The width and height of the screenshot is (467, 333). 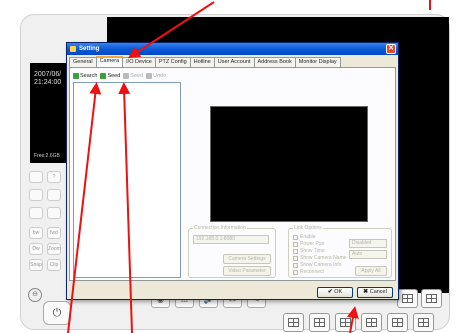 I want to click on undo-button: Undo, so click(x=156, y=76).